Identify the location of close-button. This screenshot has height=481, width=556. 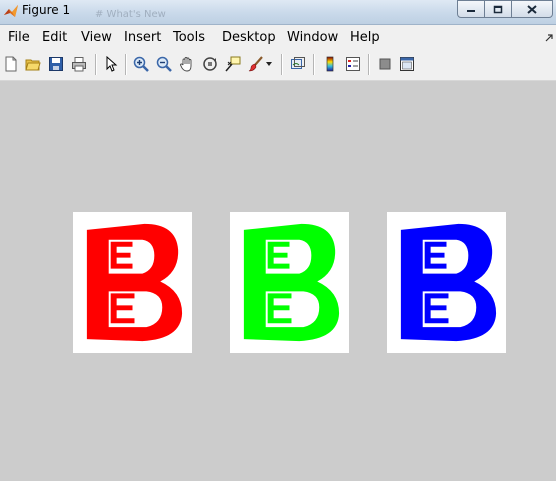
(532, 9).